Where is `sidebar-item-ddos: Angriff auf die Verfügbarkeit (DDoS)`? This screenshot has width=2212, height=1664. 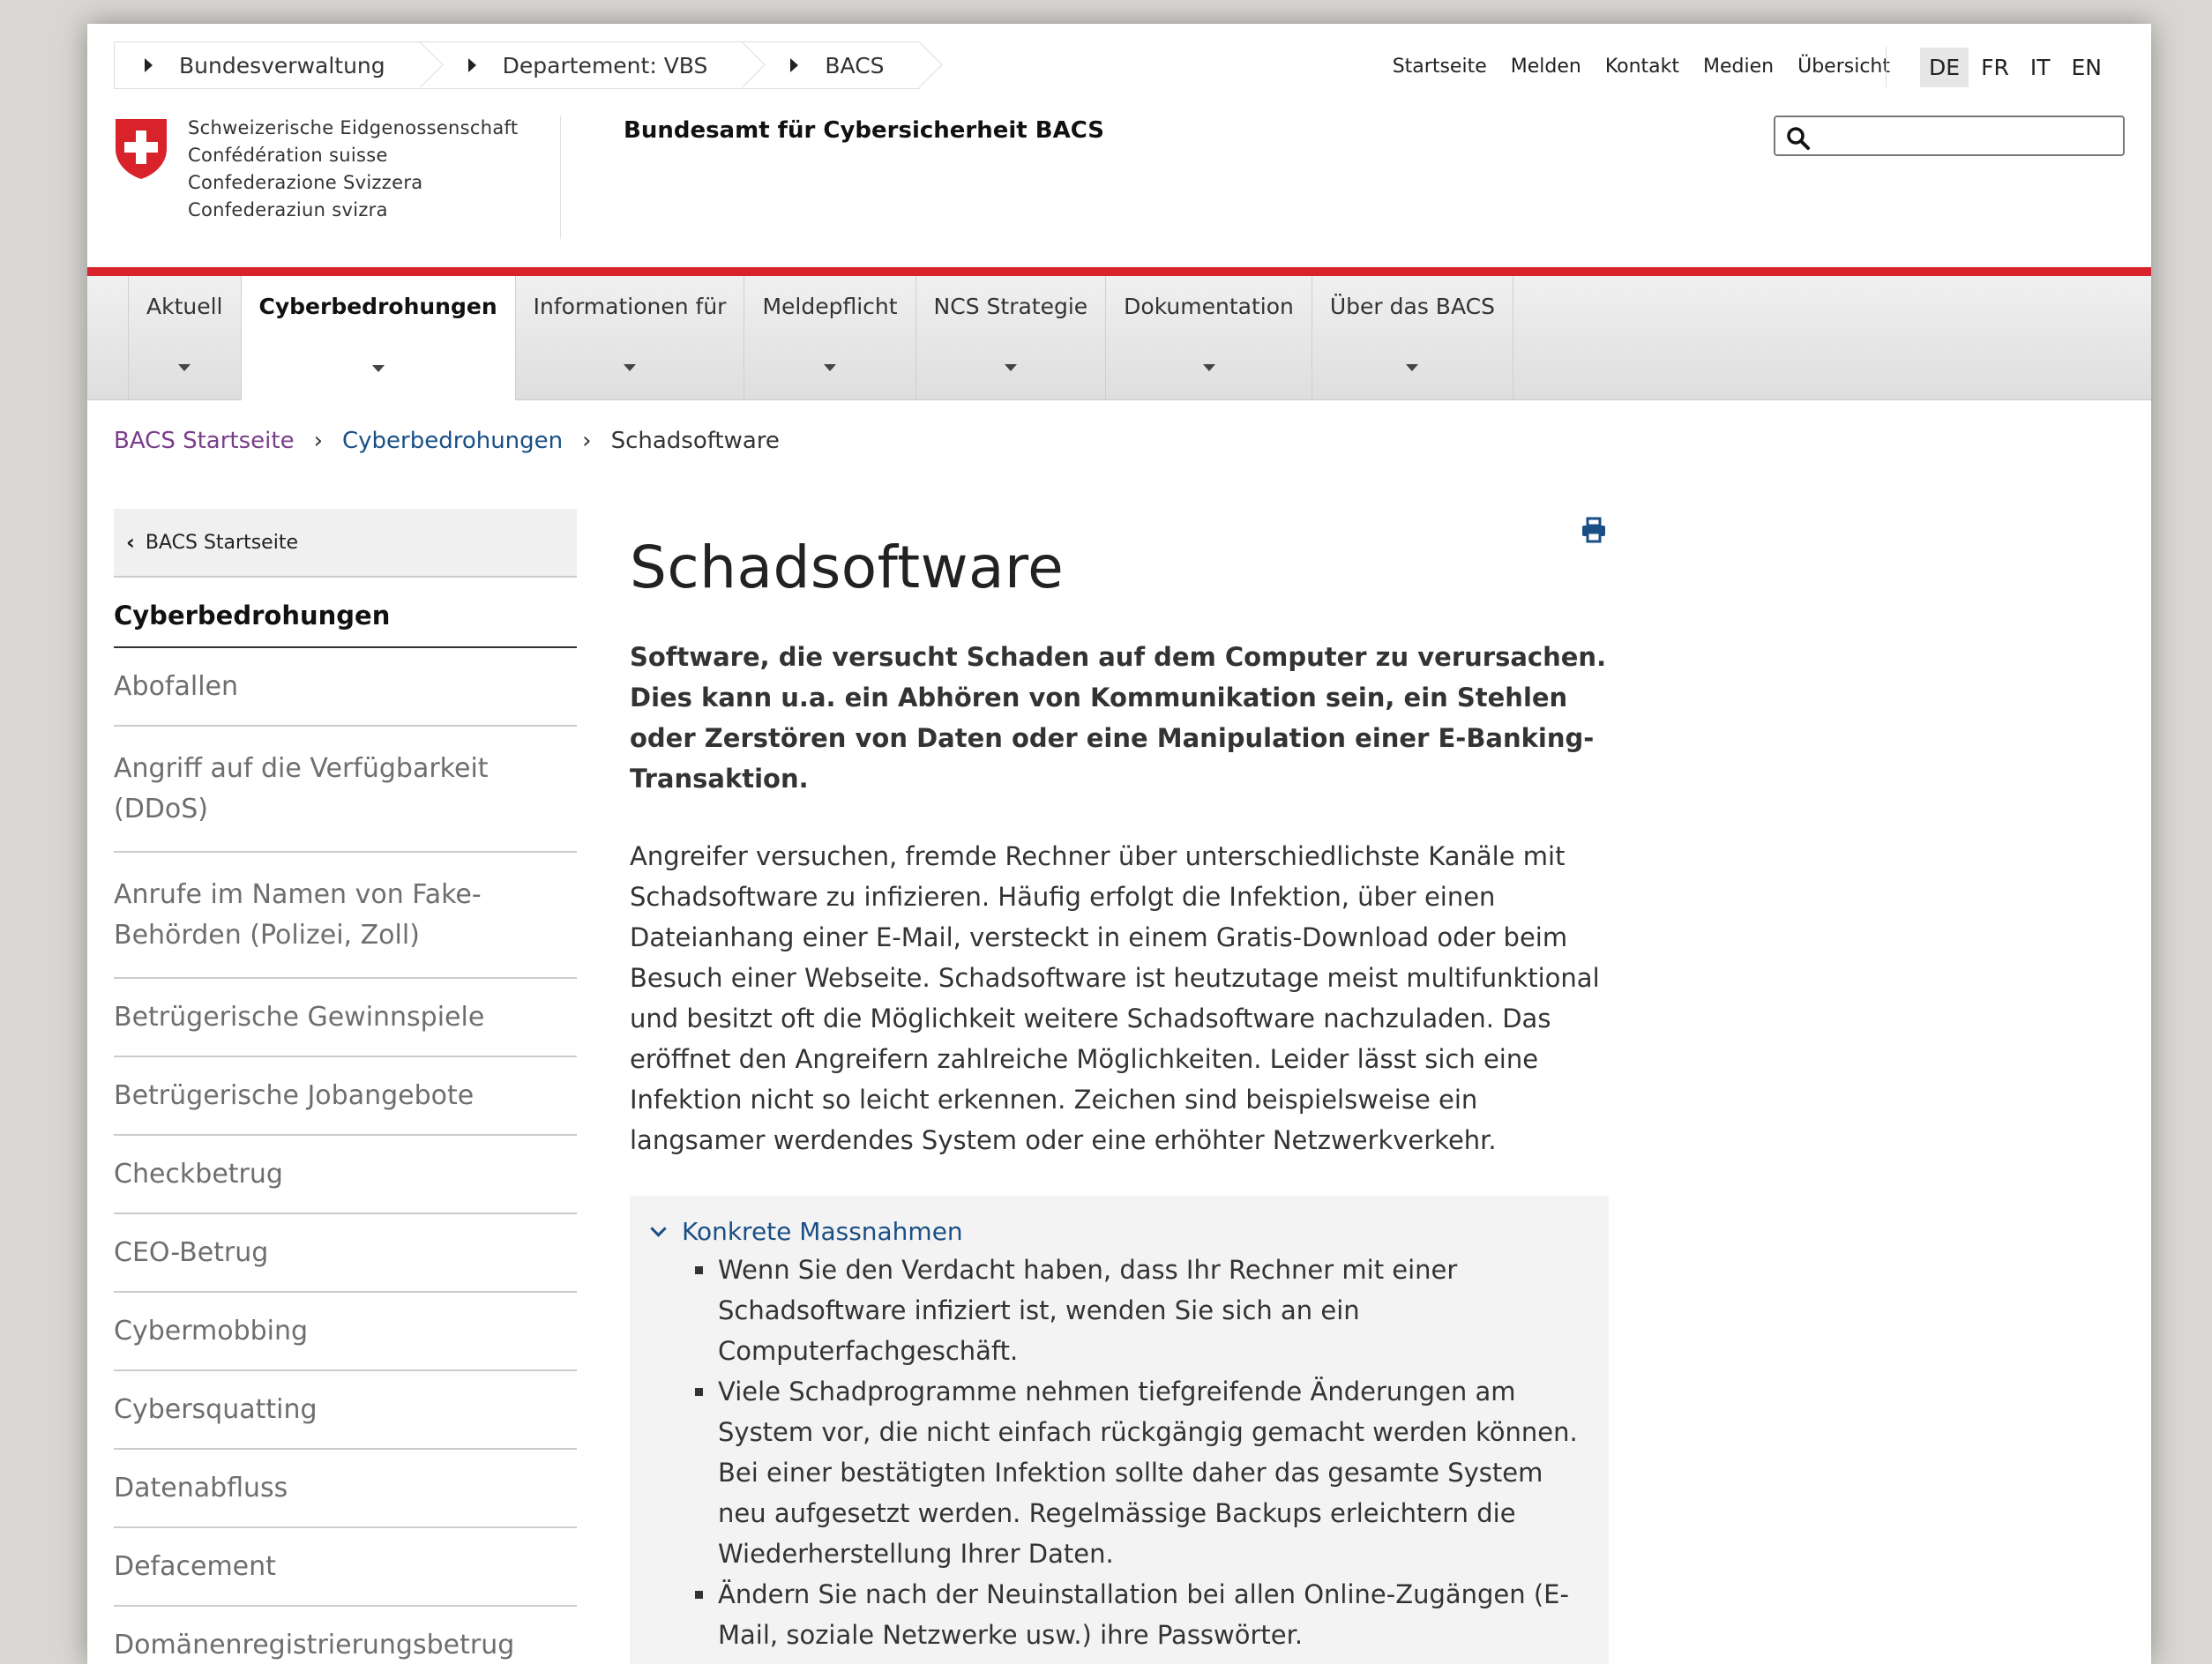
sidebar-item-ddos: Angriff auf die Verfügbarkeit (DDoS) is located at coordinates (345, 790).